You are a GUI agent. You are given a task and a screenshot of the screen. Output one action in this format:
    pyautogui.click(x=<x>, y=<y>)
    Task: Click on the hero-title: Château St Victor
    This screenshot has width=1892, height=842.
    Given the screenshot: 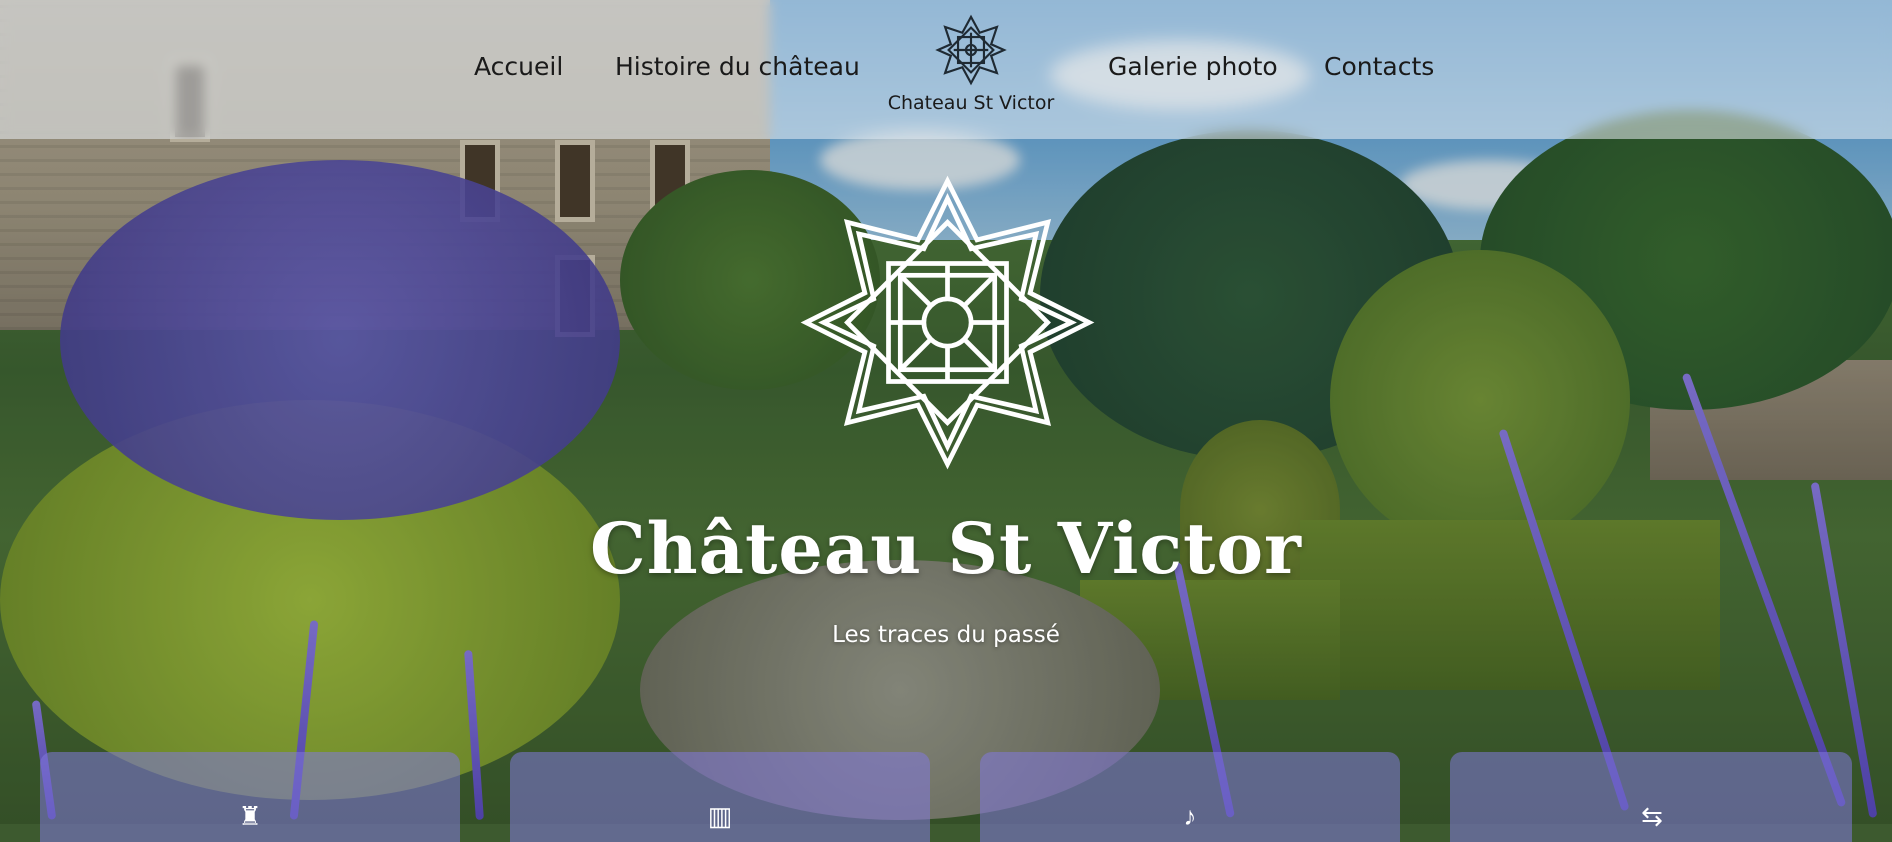 What is the action you would take?
    pyautogui.click(x=946, y=548)
    